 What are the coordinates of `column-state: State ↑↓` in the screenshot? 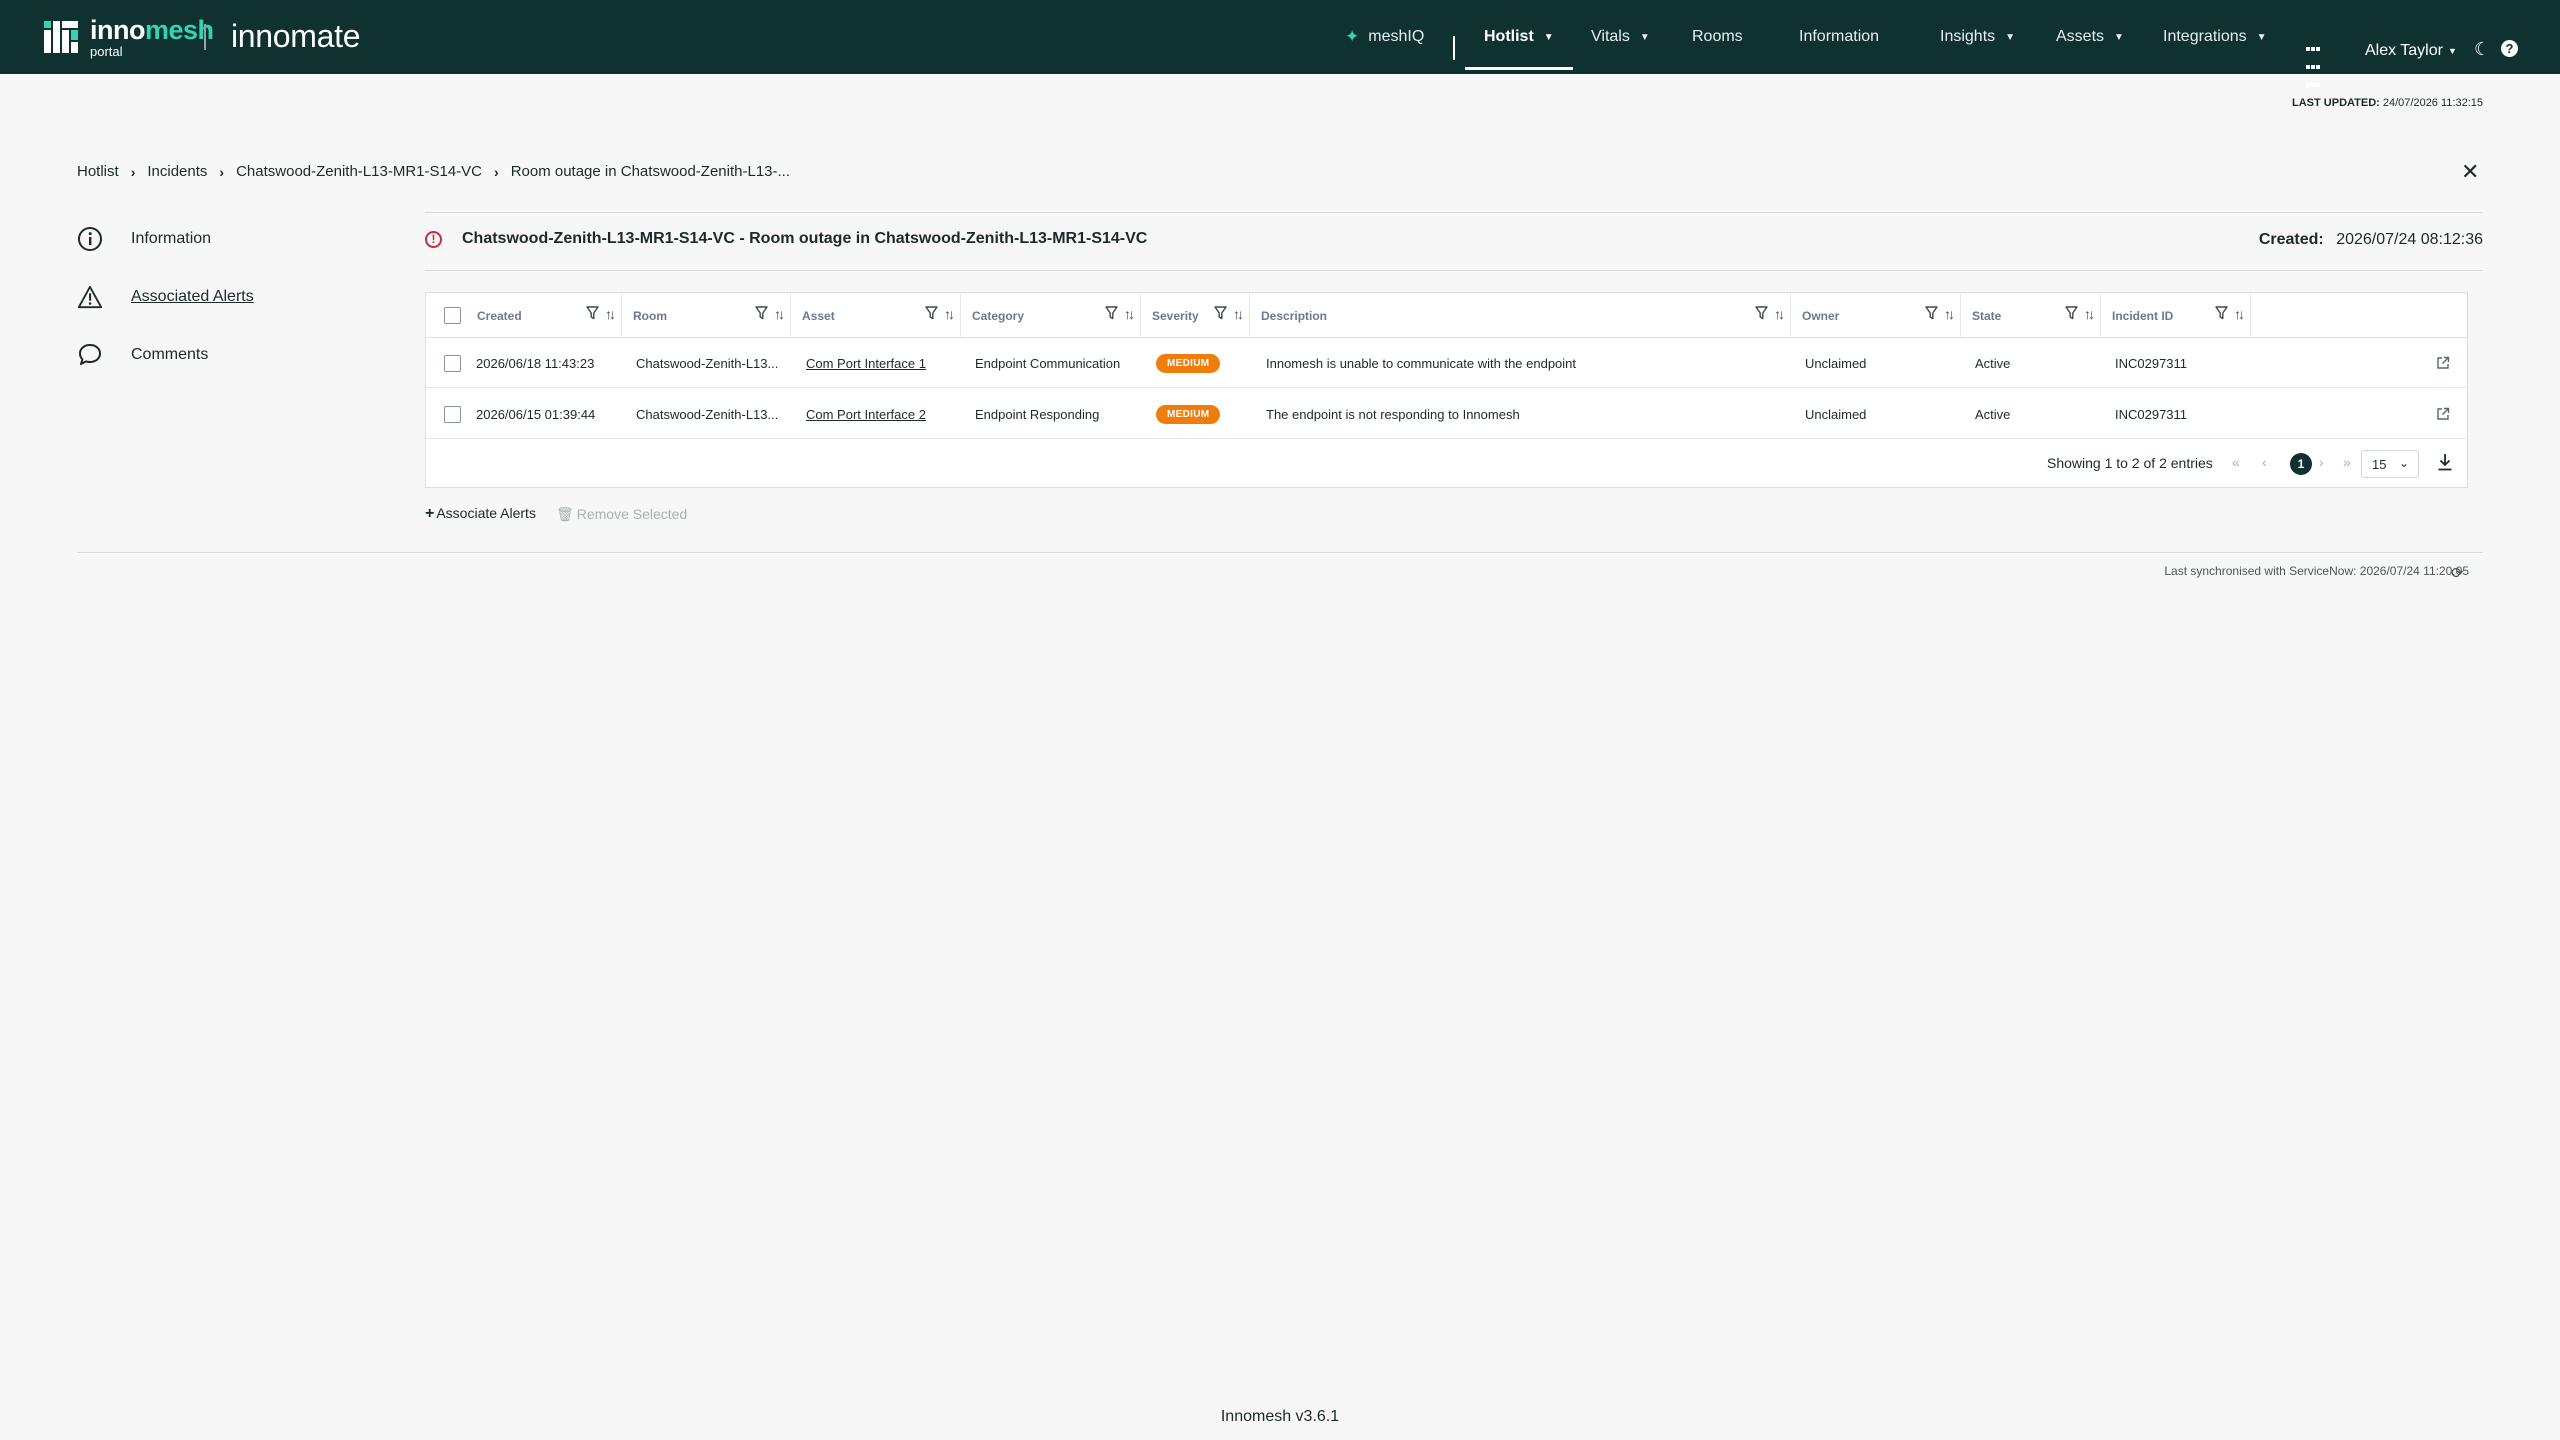 It's located at (2031, 315).